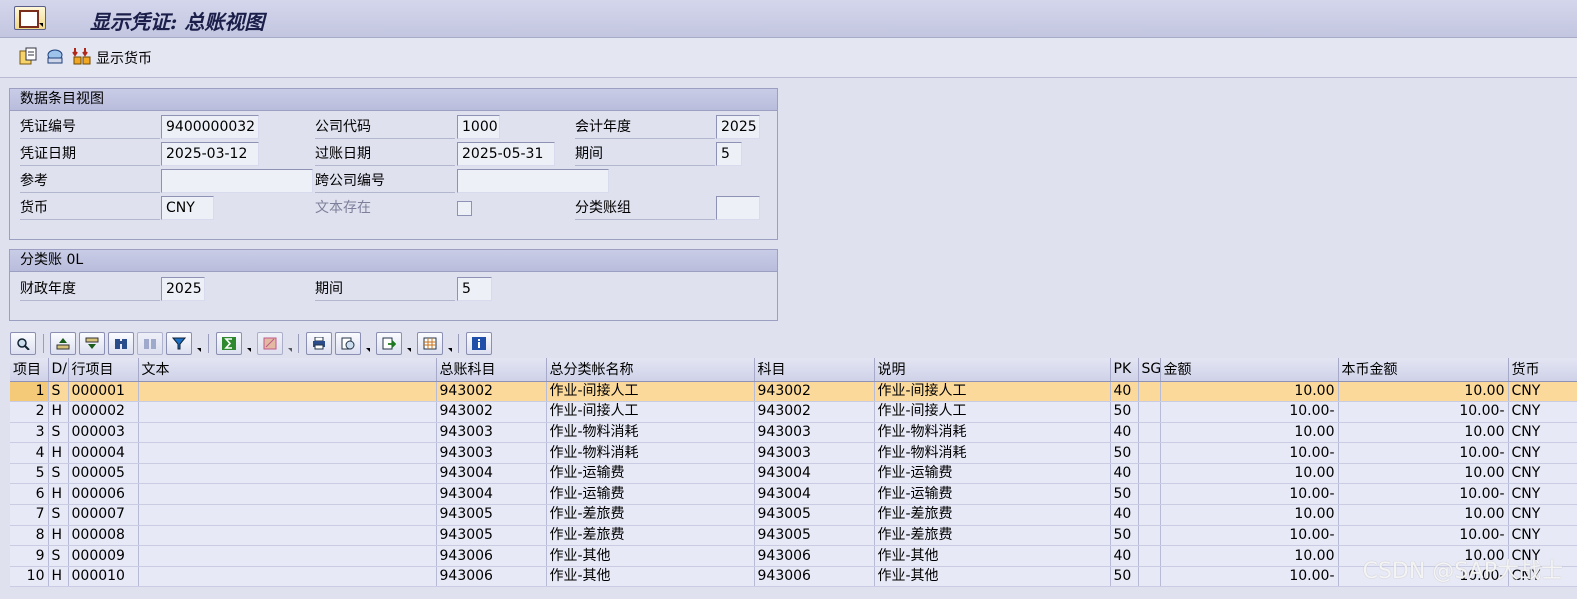  What do you see at coordinates (103, 392) in the screenshot?
I see `table-cell: 000001` at bounding box center [103, 392].